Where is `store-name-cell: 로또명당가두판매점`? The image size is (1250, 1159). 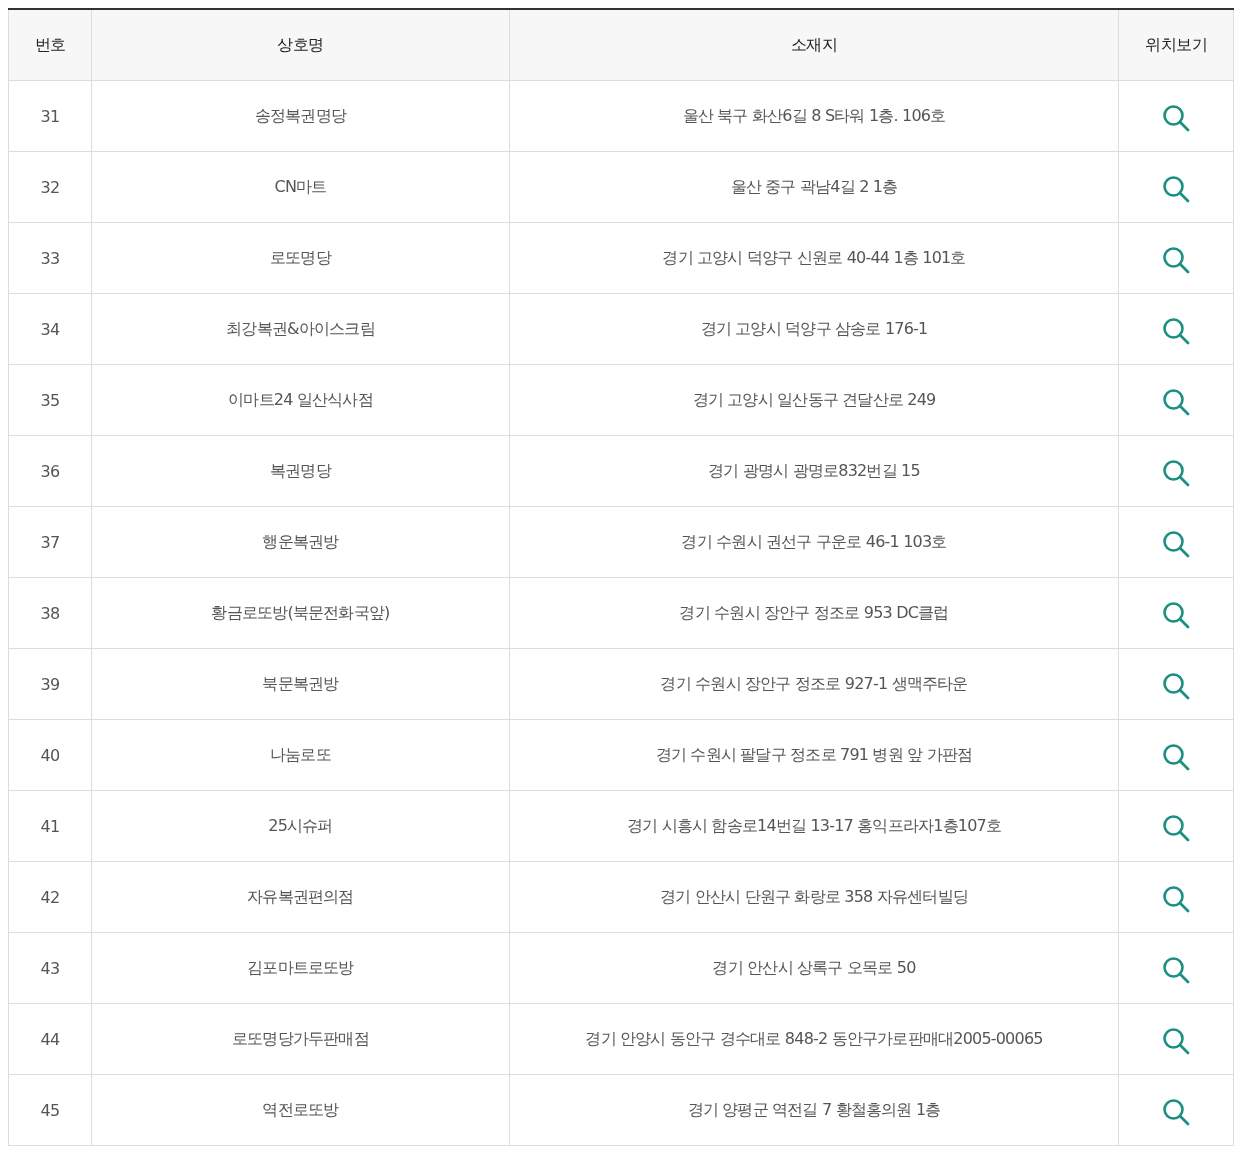
store-name-cell: 로또명당가두판매점 is located at coordinates (300, 1039).